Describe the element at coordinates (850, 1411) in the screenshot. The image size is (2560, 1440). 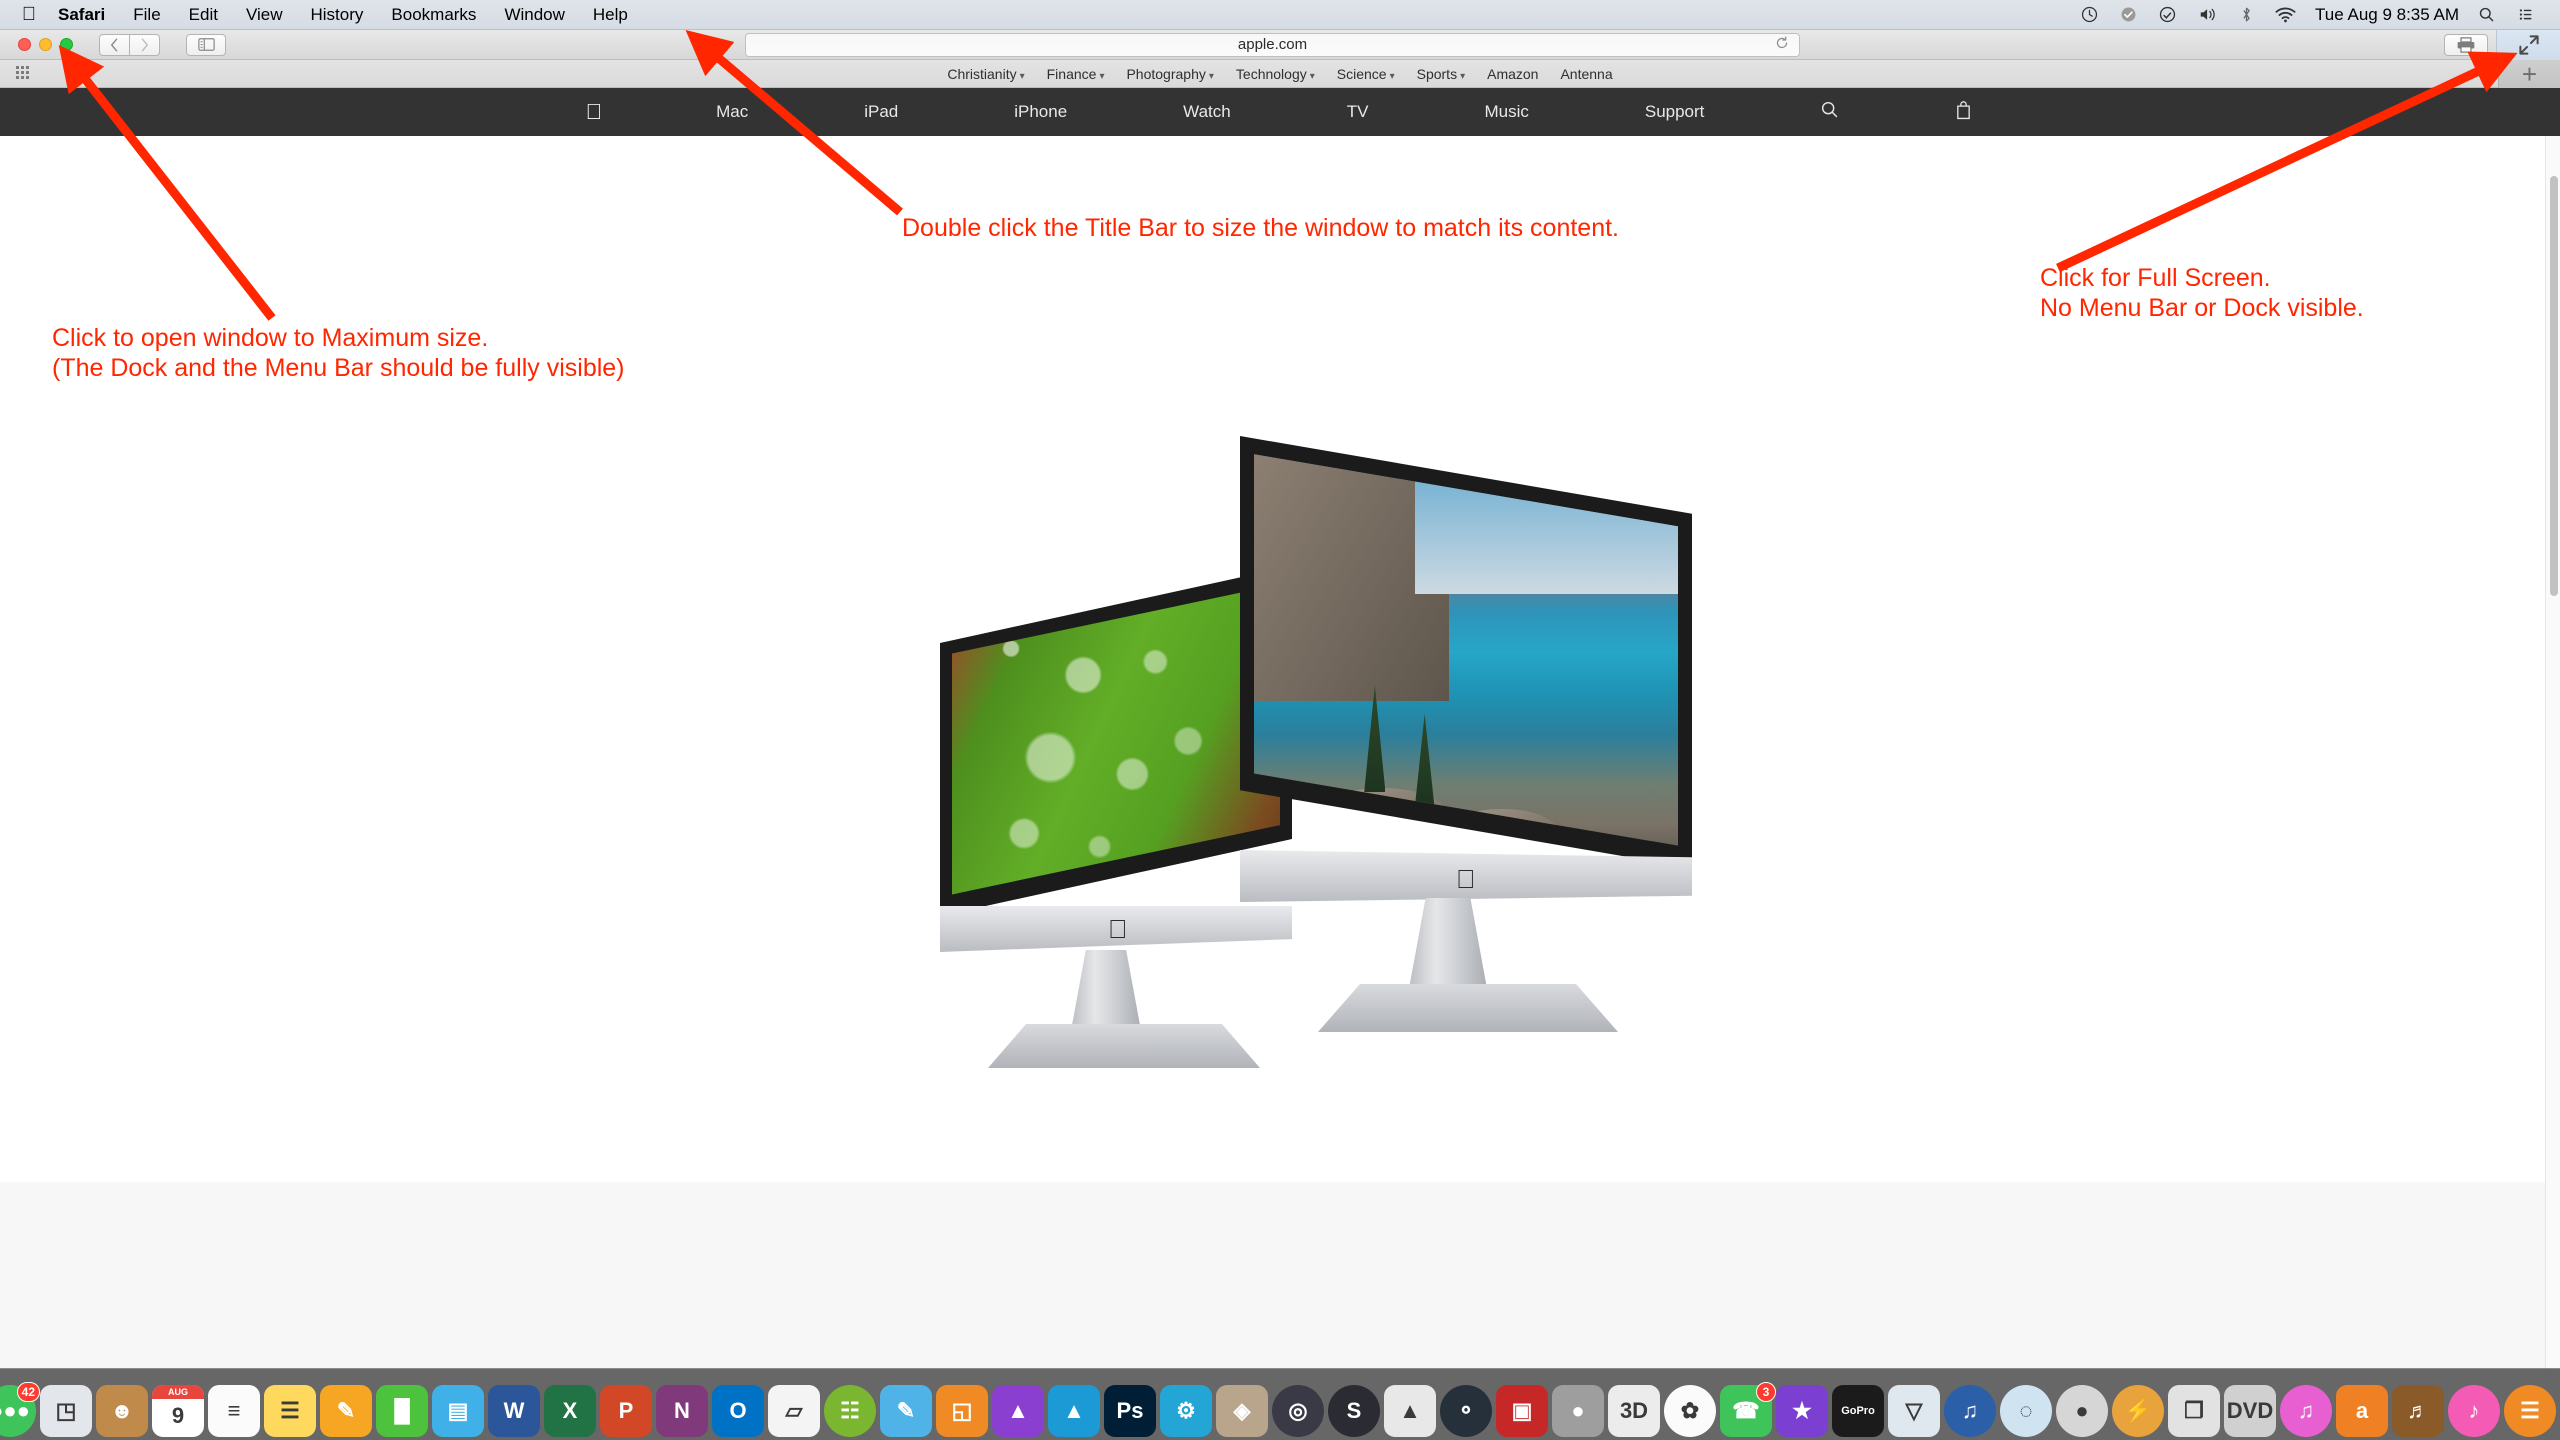
I see `dock-item-accordance: ☷` at that location.